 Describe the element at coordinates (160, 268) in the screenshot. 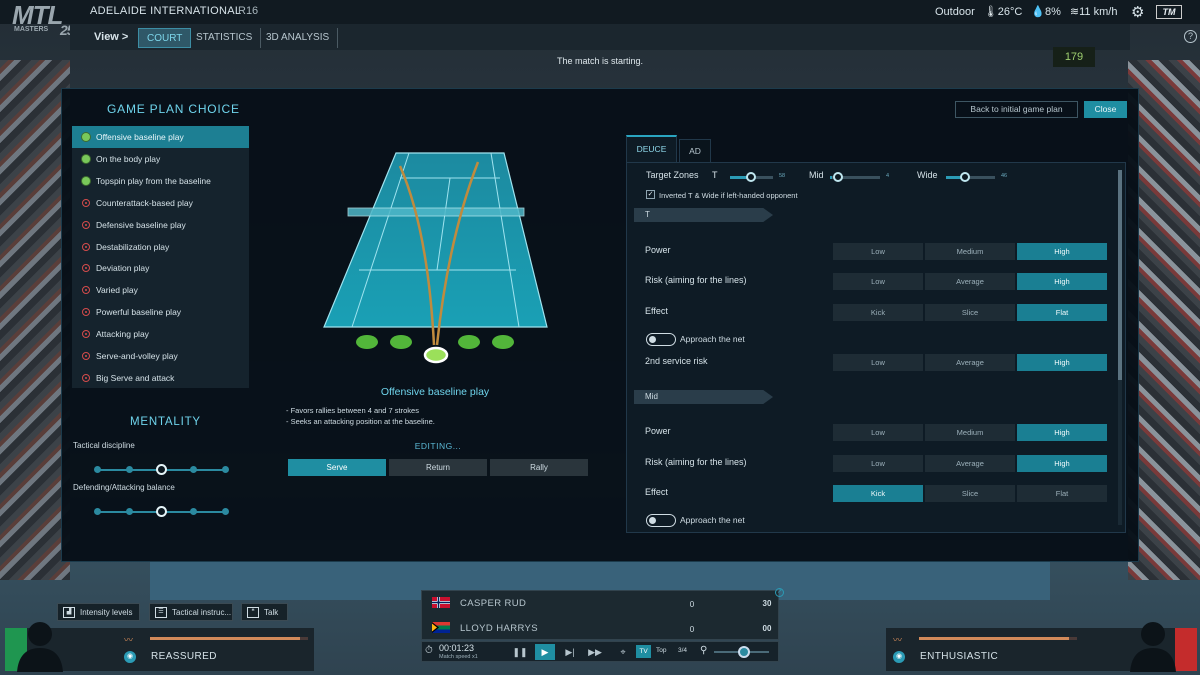

I see `game-plan-item: Deviation play` at that location.